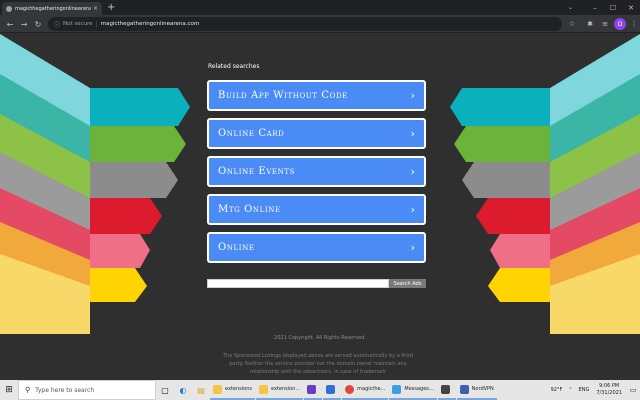 This screenshot has width=640, height=400. I want to click on ad-search-form: Search Ads, so click(316, 283).